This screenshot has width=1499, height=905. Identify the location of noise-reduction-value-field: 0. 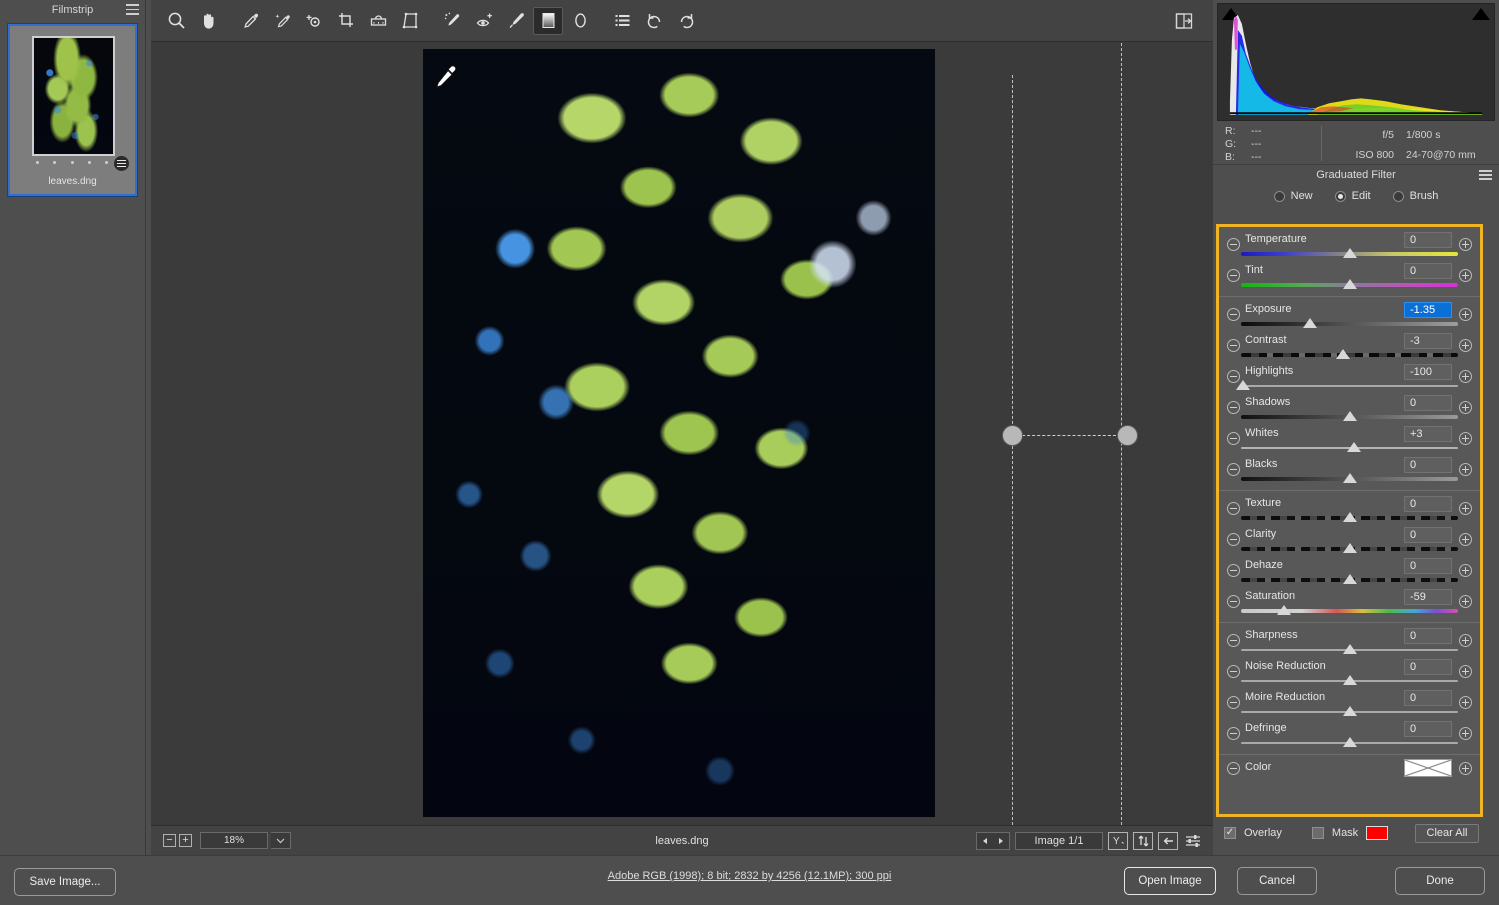
(1428, 667).